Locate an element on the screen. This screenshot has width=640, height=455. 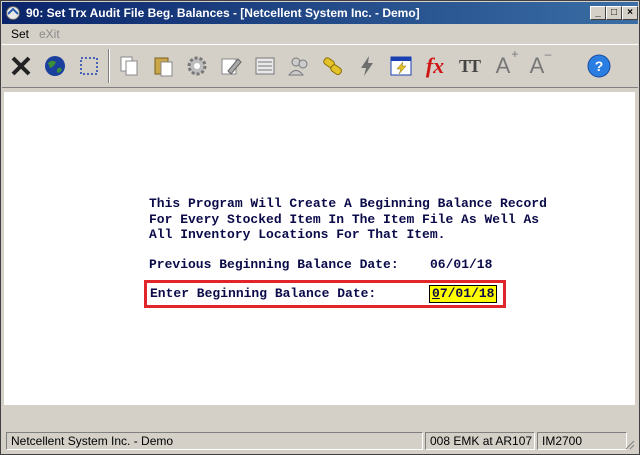
list-icon is located at coordinates (265, 66).